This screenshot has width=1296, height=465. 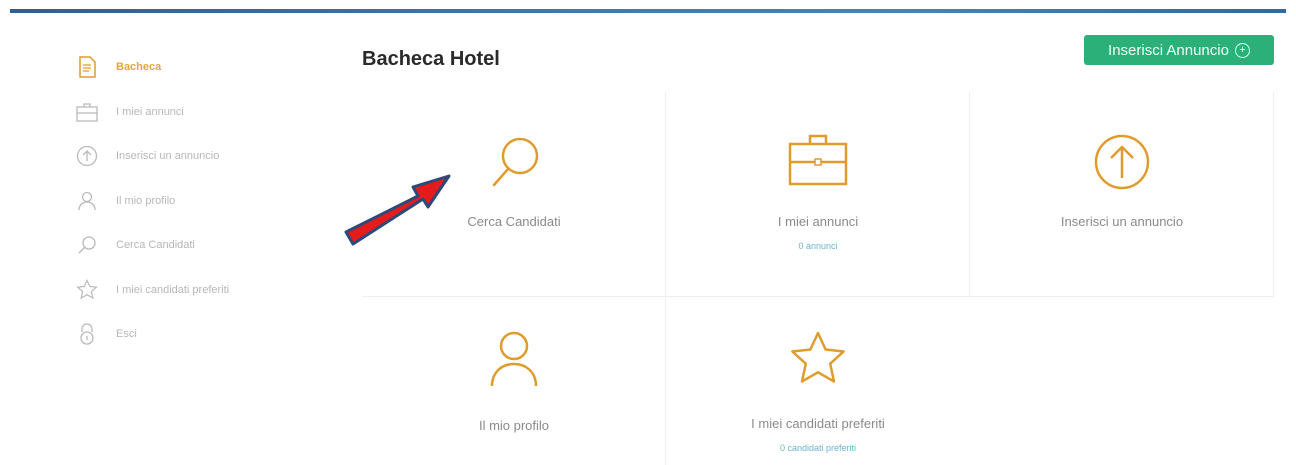 What do you see at coordinates (139, 67) in the screenshot?
I see `sidebar-item-label: Bacheca` at bounding box center [139, 67].